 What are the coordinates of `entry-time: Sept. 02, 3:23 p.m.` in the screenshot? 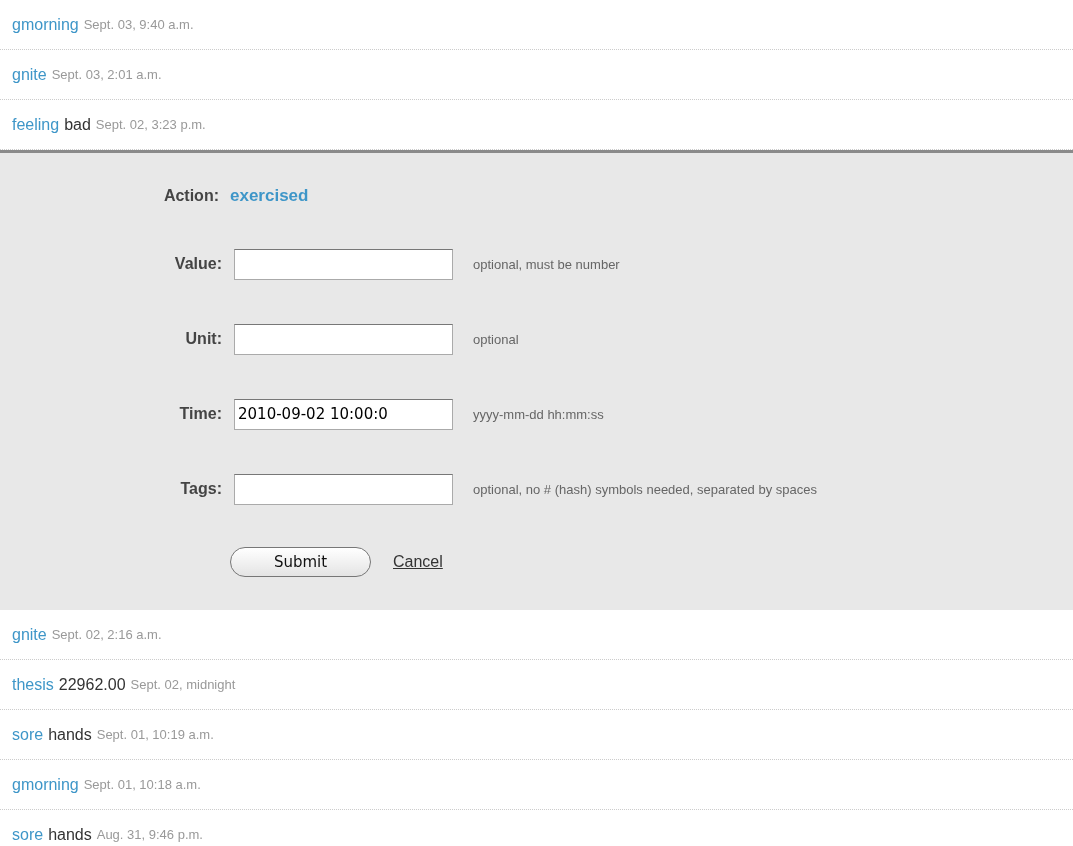 It's located at (150, 124).